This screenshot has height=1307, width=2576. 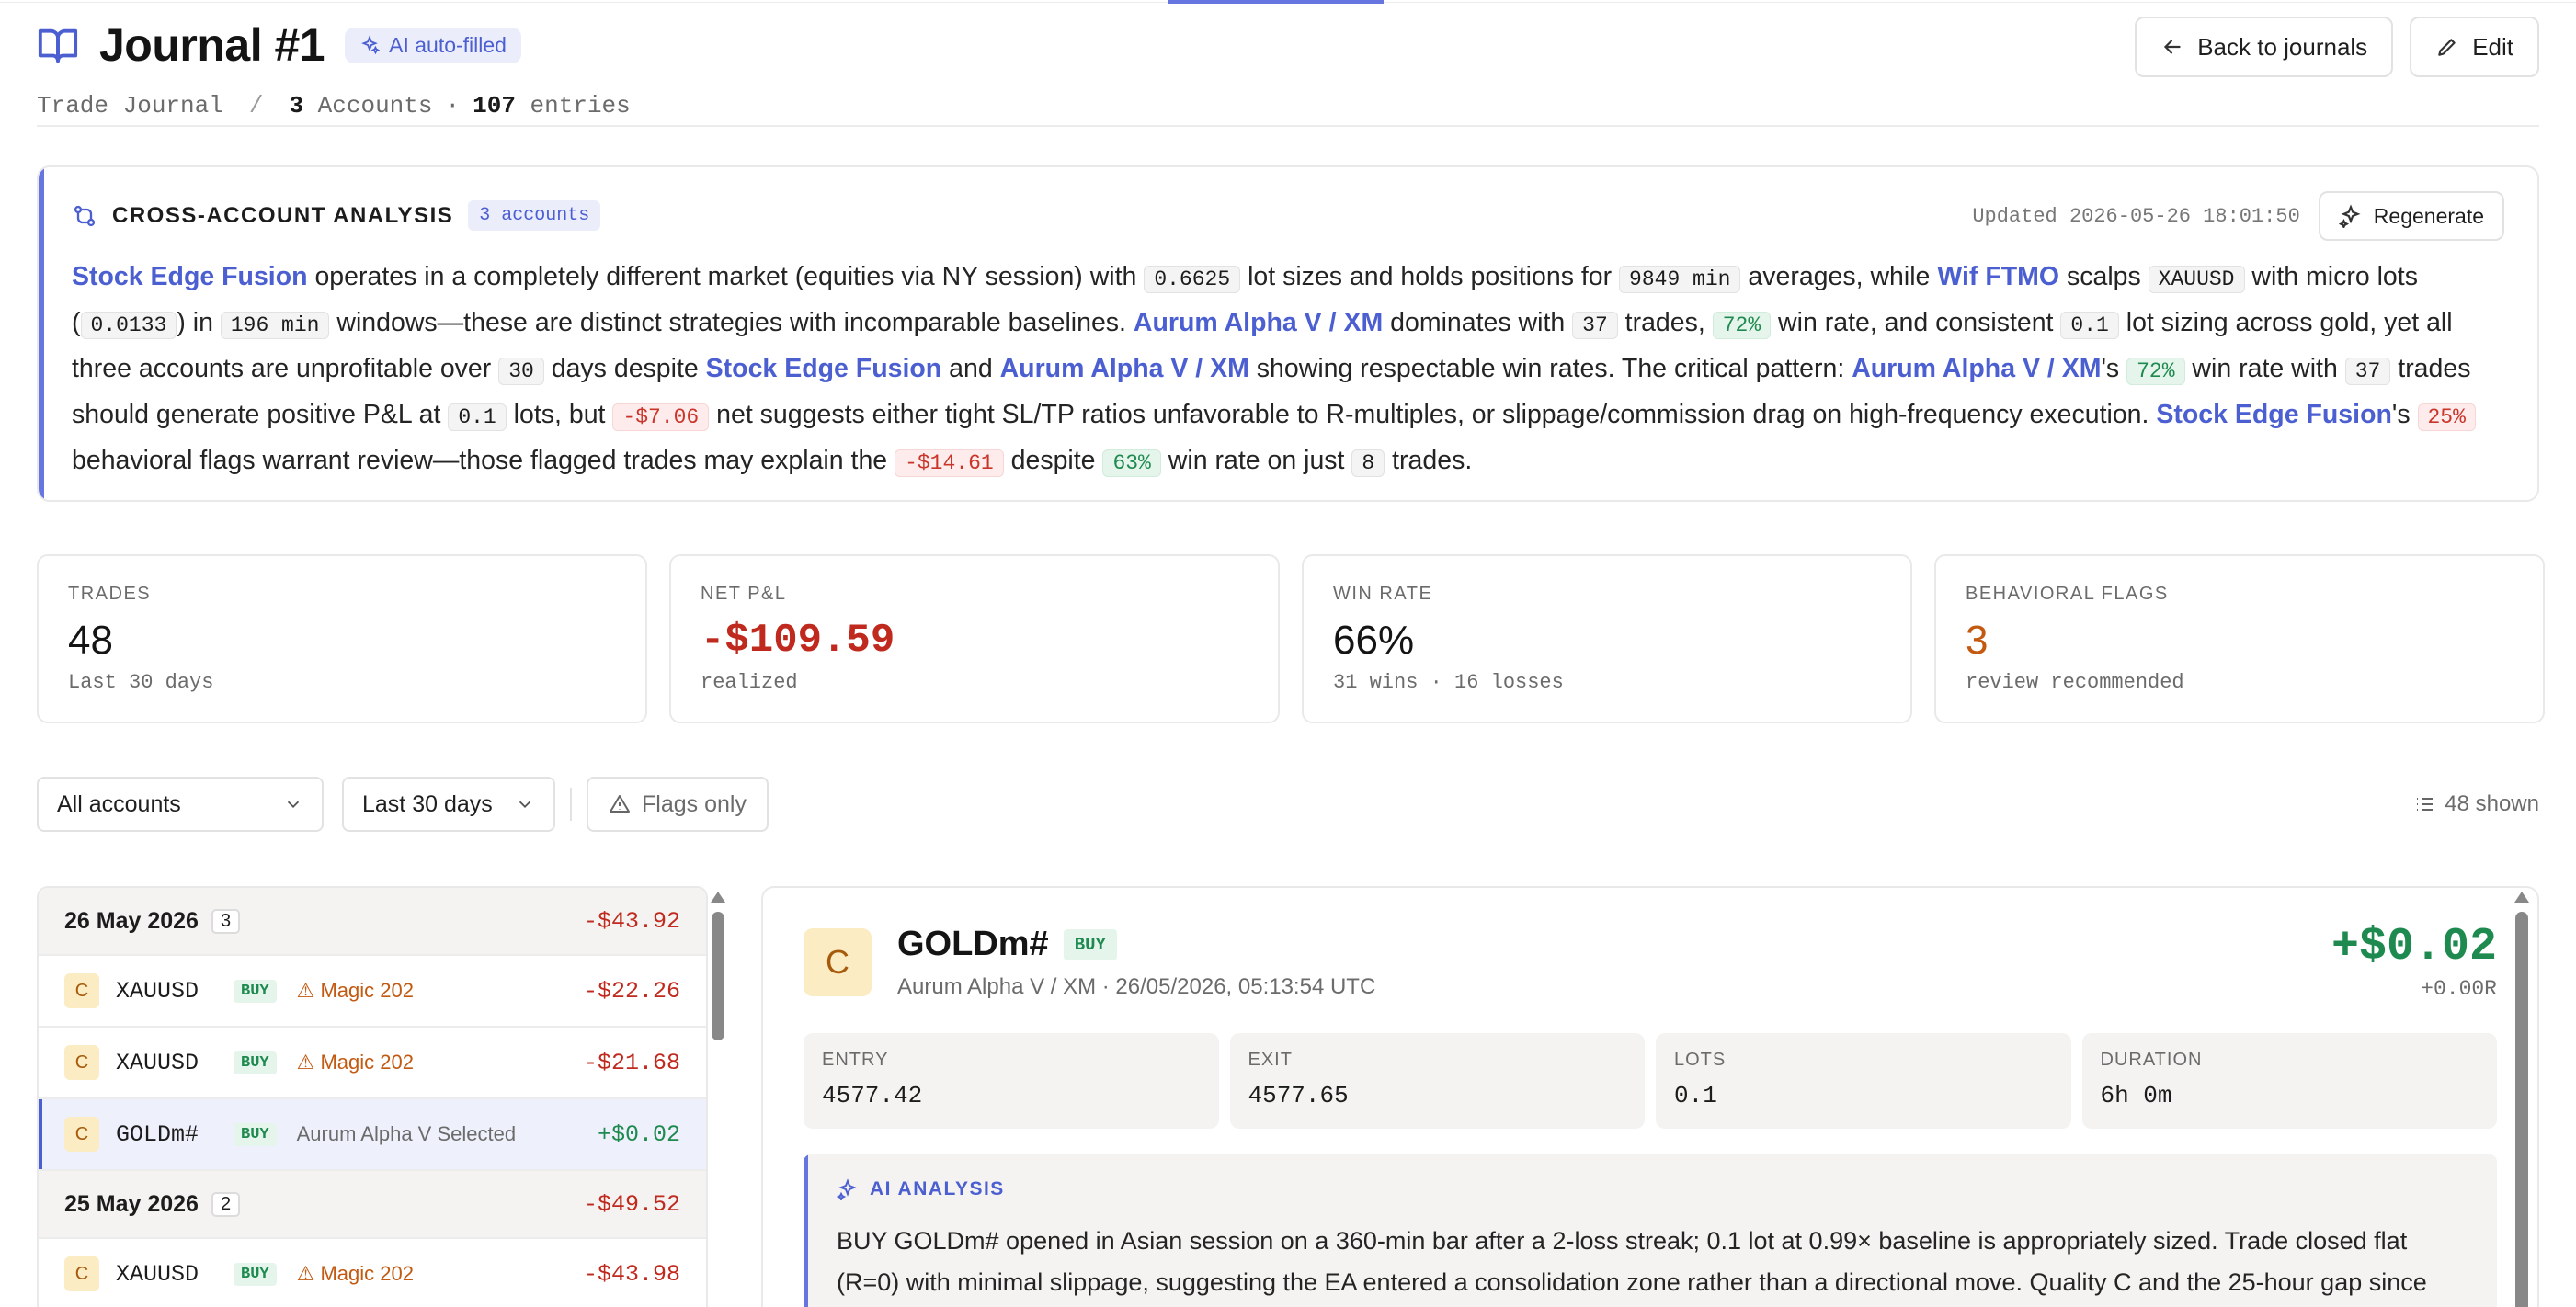 I want to click on list-icon, so click(x=2425, y=804).